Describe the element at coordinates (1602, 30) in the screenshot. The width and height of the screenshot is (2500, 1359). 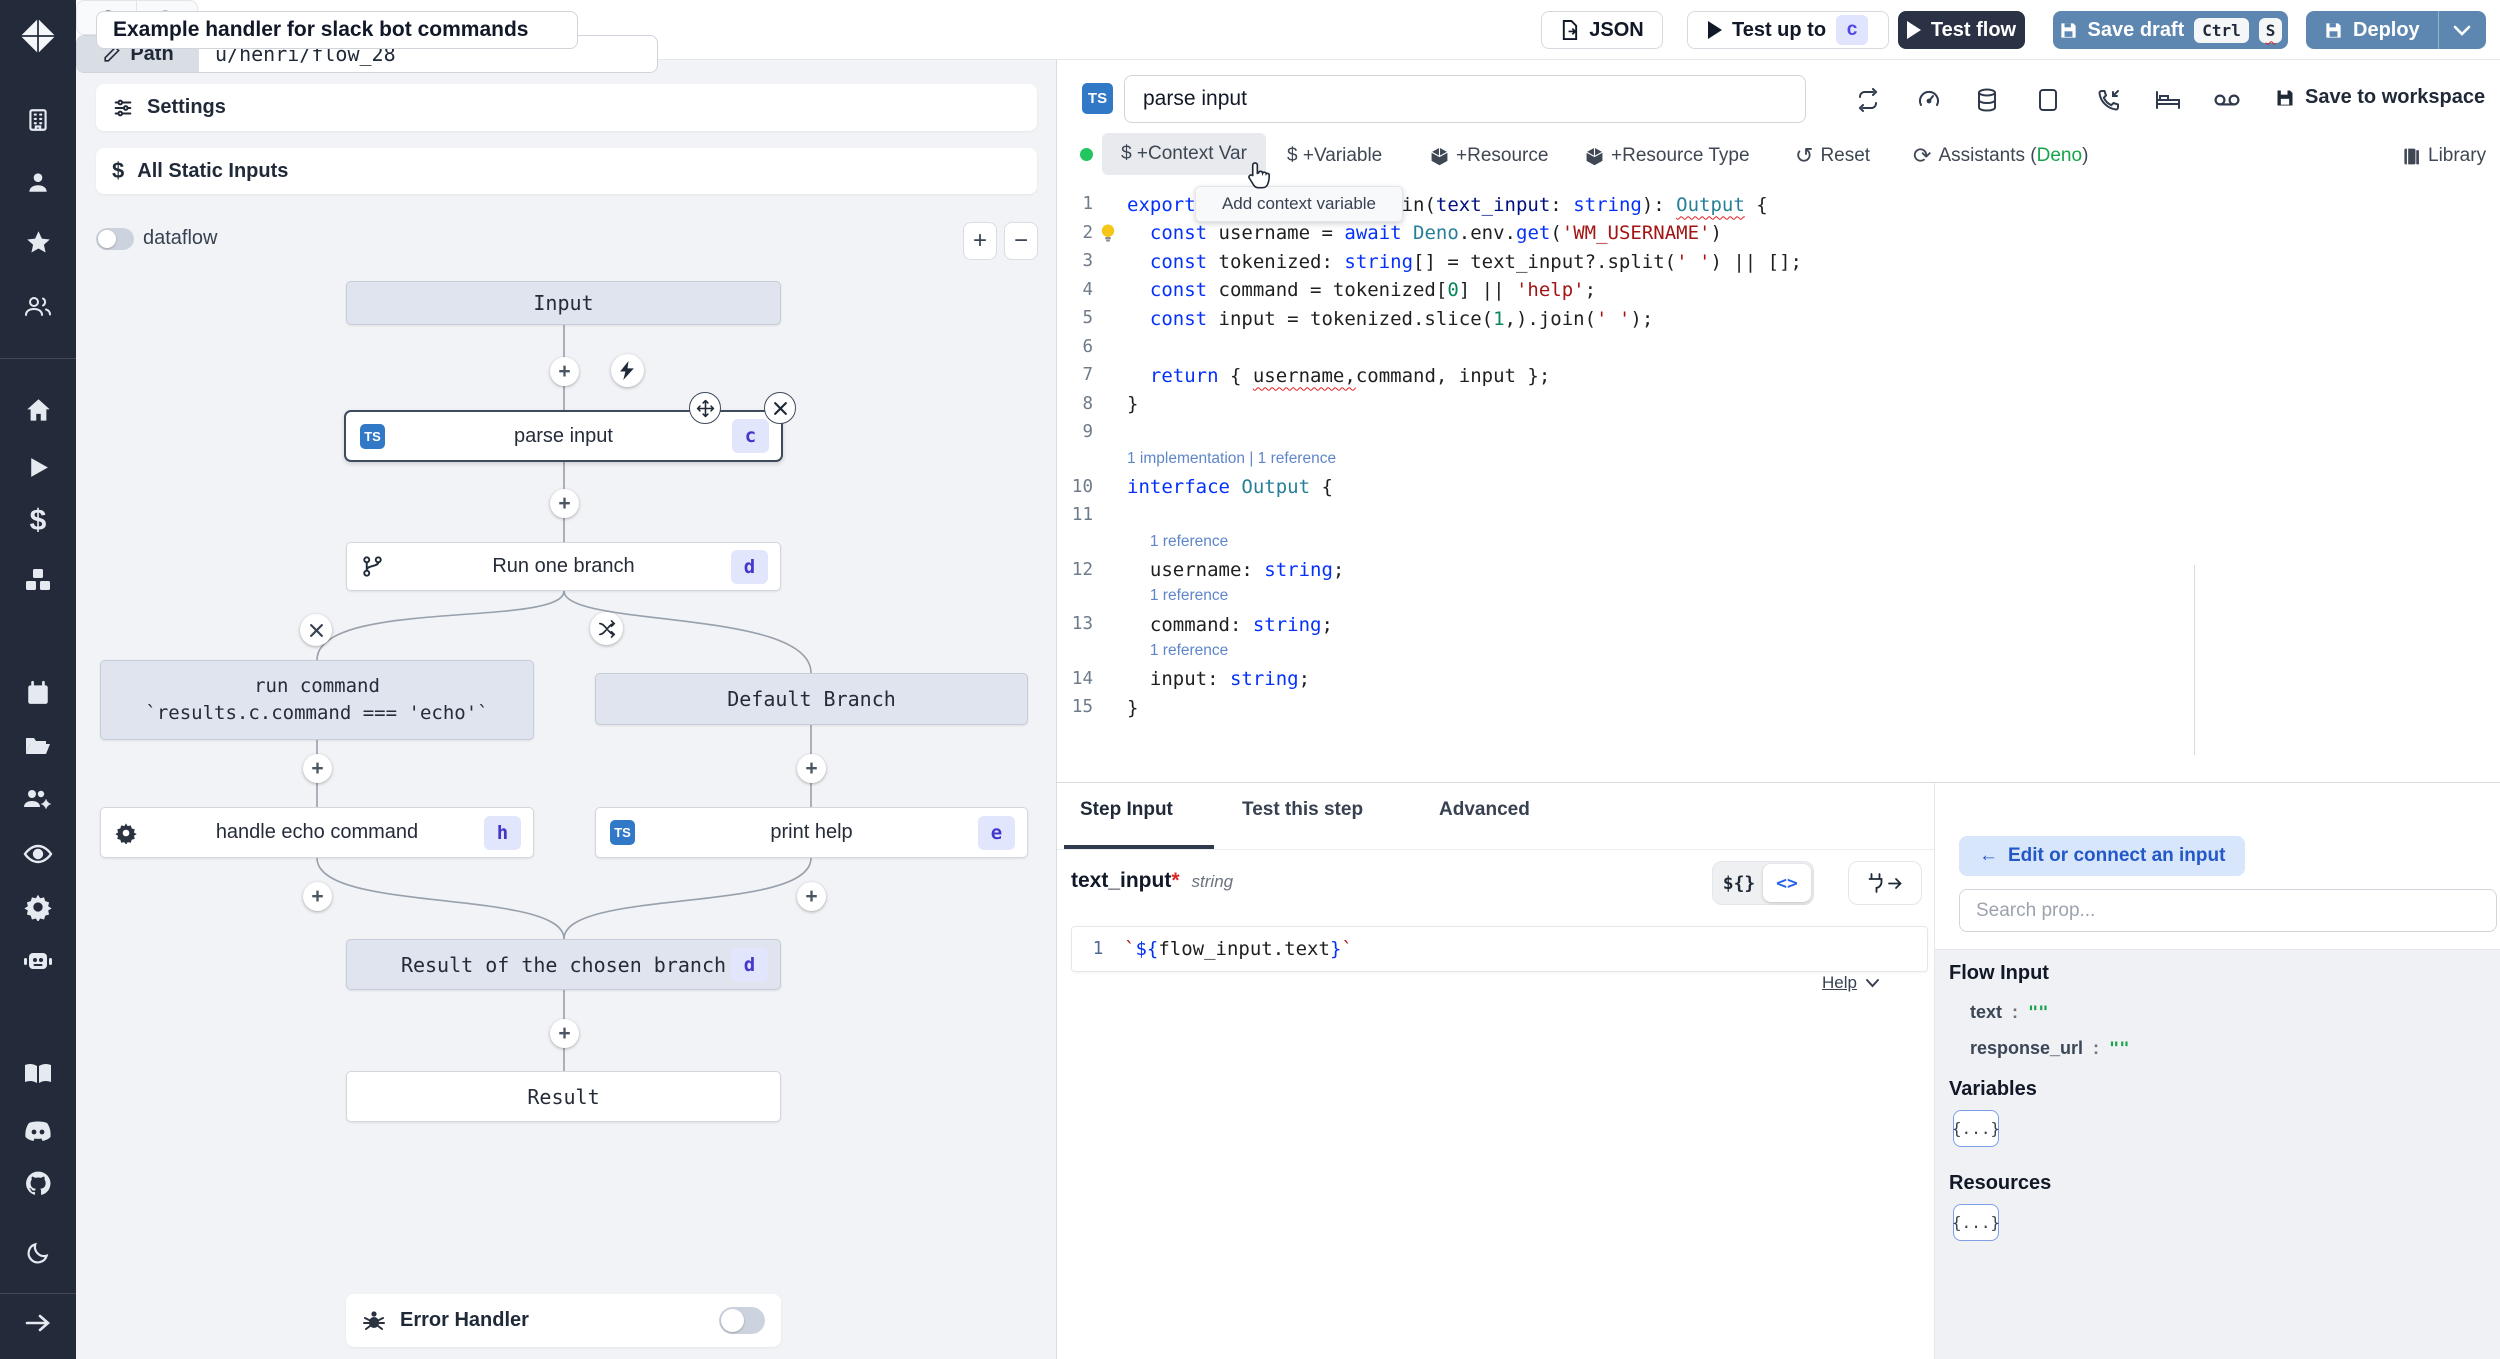
I see `json-button: JSON` at that location.